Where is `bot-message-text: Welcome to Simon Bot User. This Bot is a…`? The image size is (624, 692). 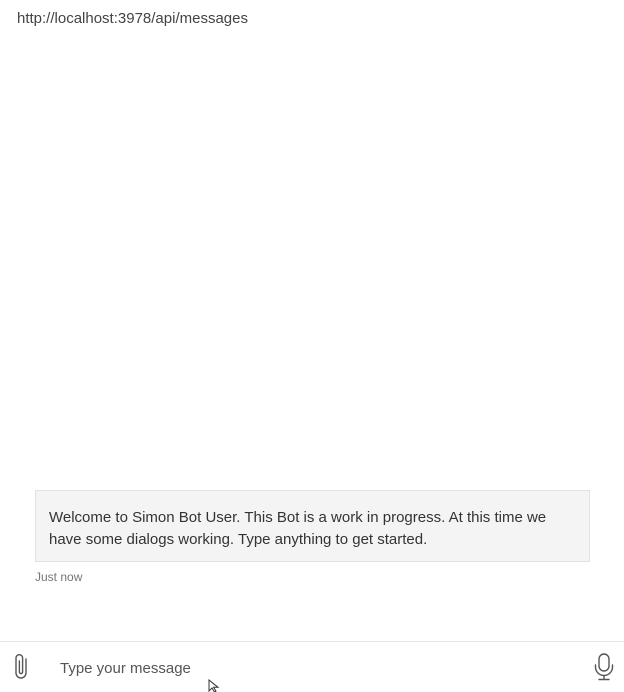
bot-message-text: Welcome to Simon Bot User. This Bot is a… is located at coordinates (298, 528).